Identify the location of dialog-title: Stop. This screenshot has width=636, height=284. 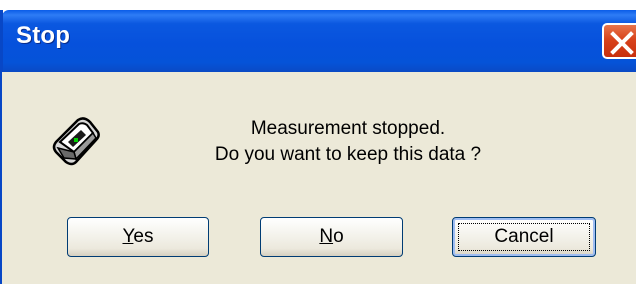
(43, 35).